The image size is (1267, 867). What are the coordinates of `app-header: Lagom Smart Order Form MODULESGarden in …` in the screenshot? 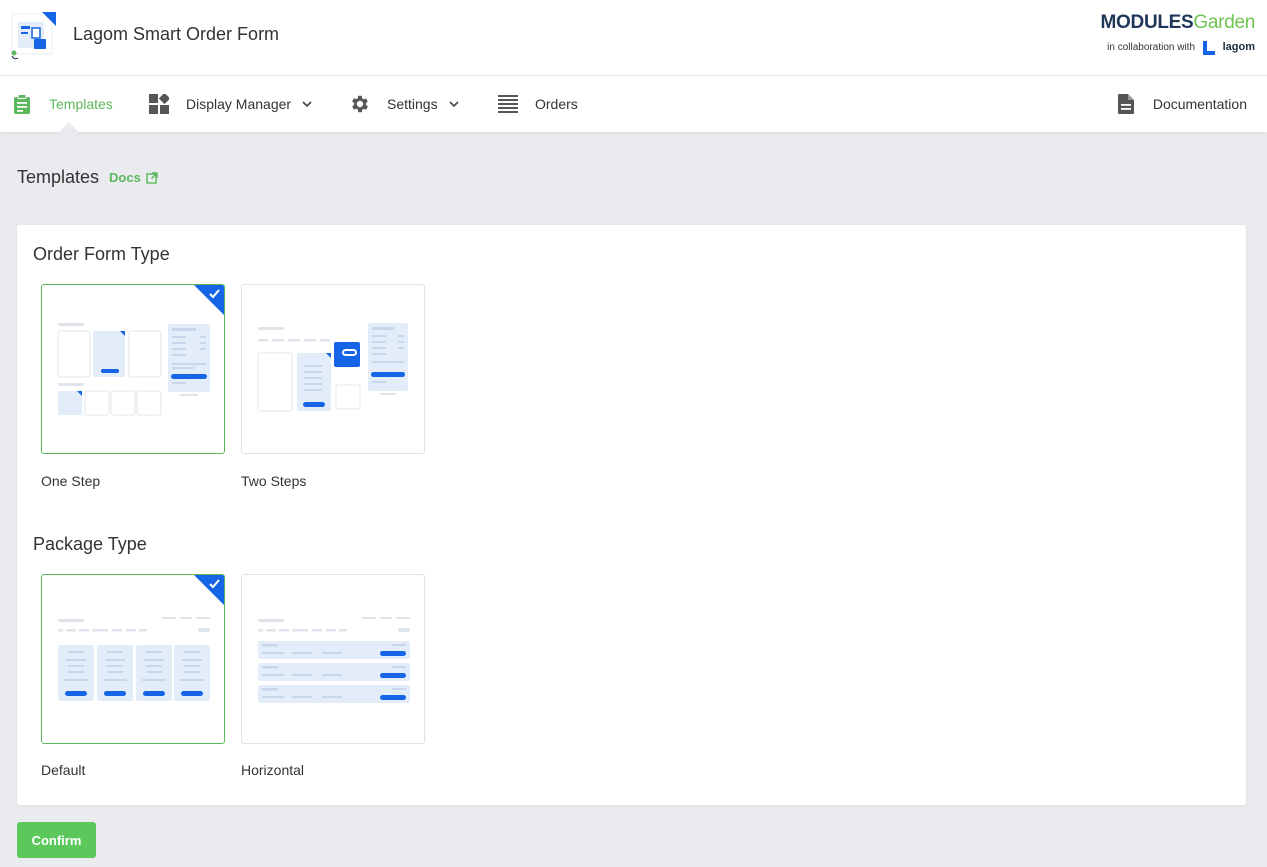 It's located at (633, 38).